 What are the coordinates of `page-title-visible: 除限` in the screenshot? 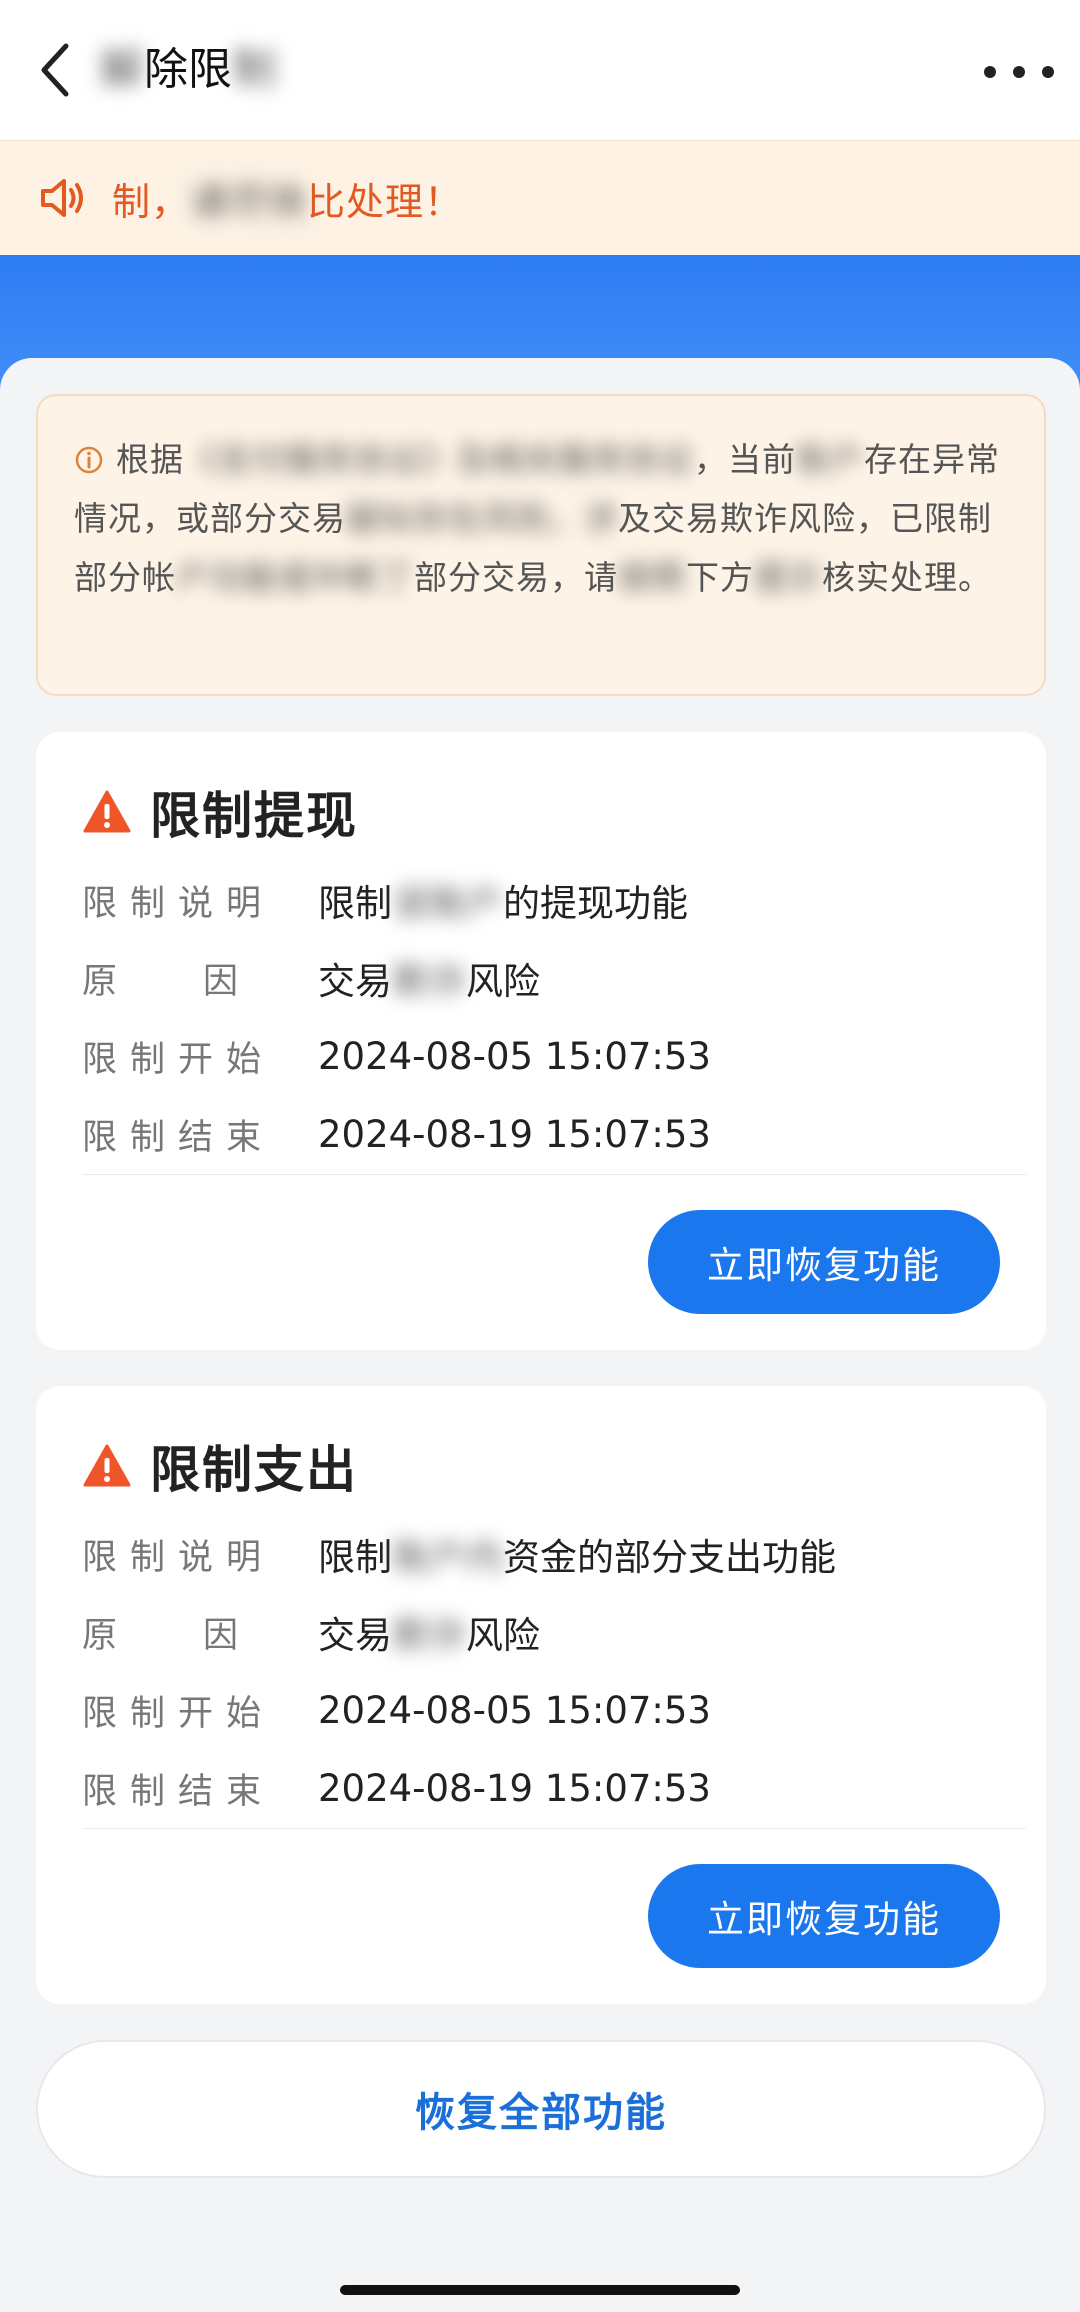 It's located at (188, 69).